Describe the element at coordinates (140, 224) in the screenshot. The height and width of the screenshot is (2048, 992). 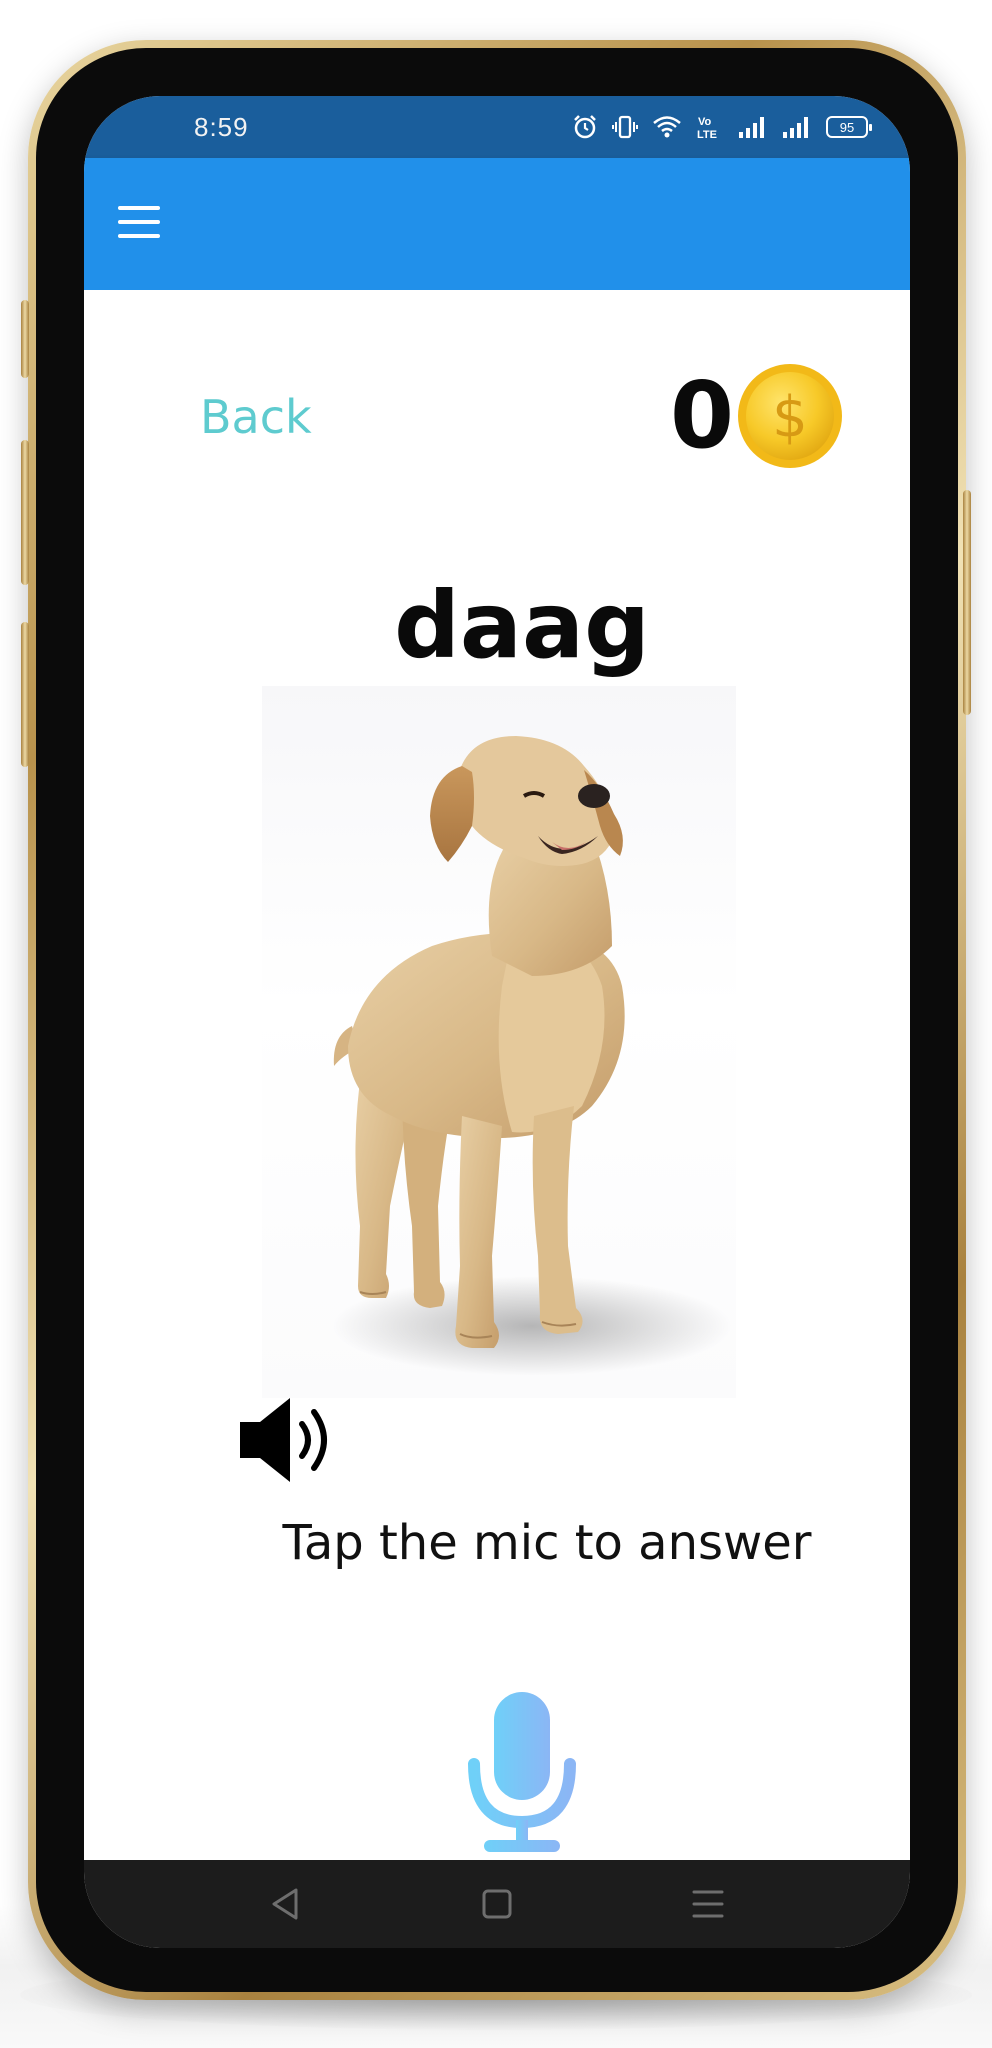
I see `hamburger-menu-icon` at that location.